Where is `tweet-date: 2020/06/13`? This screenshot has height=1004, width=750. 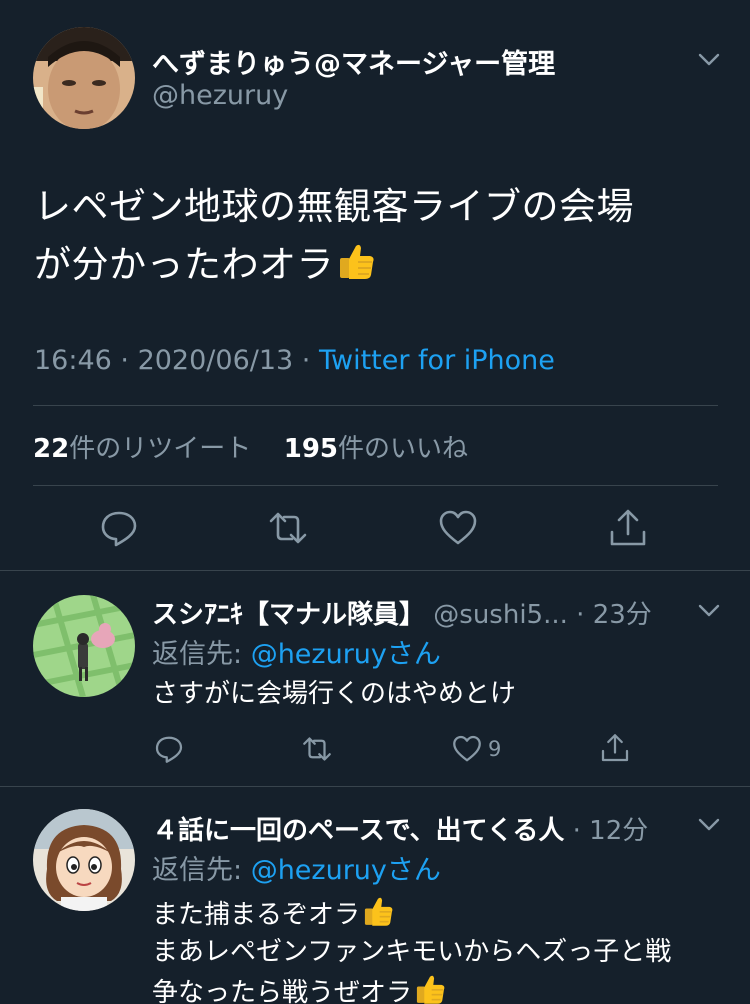
tweet-date: 2020/06/13 is located at coordinates (215, 360).